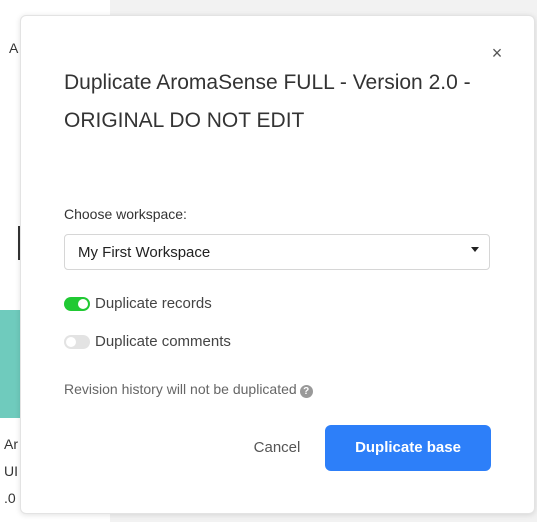  Describe the element at coordinates (14, 48) in the screenshot. I see `background-text-fragment: A` at that location.